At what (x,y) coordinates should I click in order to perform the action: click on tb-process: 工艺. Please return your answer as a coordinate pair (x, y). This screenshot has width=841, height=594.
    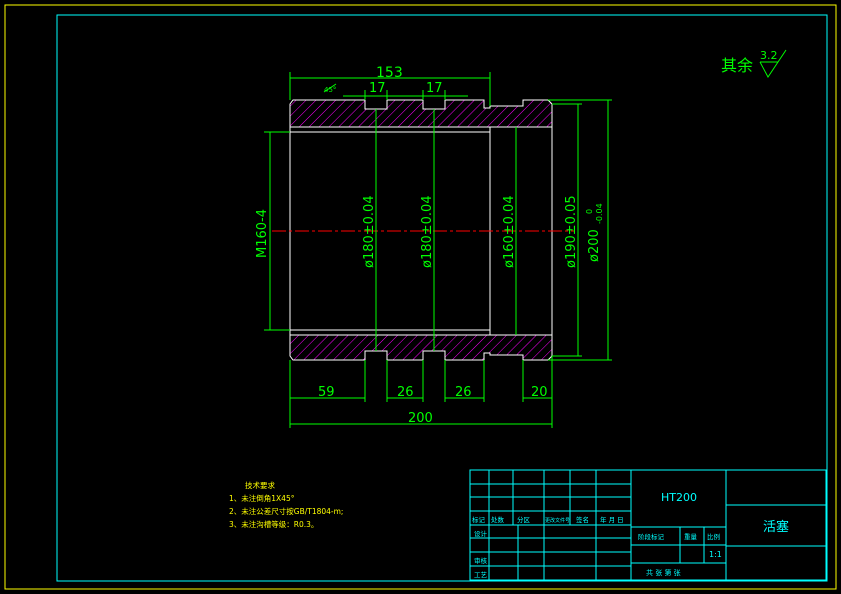
    Looking at the image, I should click on (481, 575).